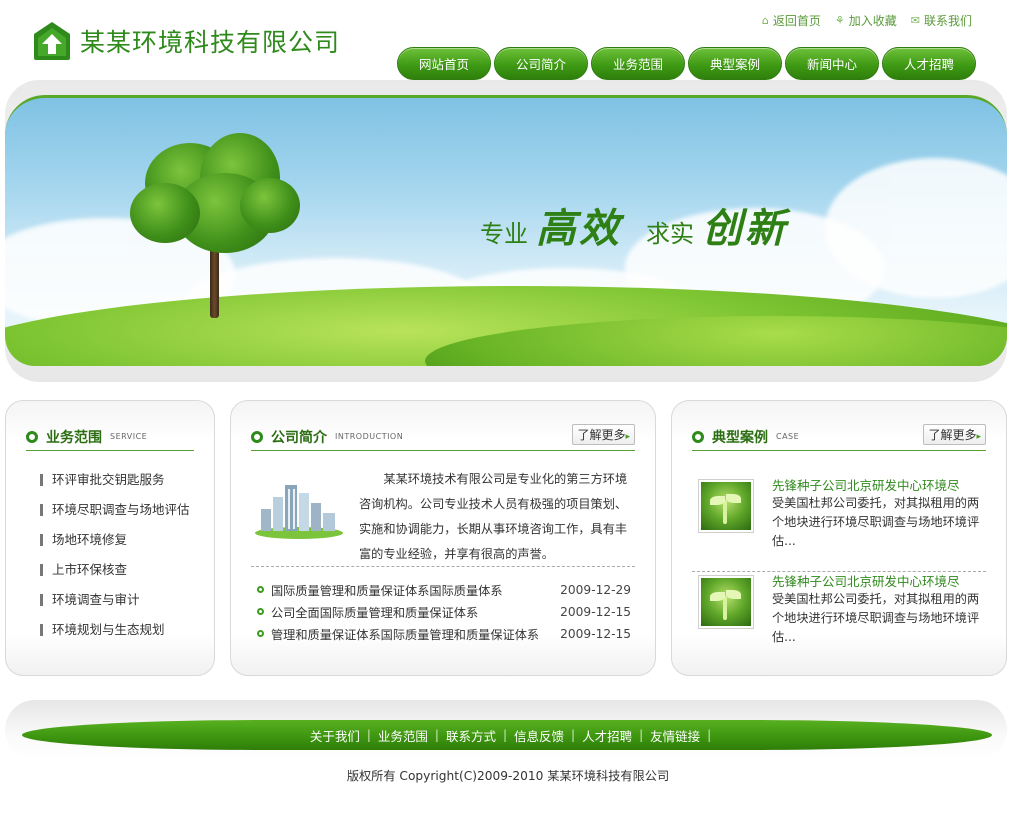  What do you see at coordinates (375, 613) in the screenshot?
I see `news-title: 公司全面国际质量管理和质量保证体系` at bounding box center [375, 613].